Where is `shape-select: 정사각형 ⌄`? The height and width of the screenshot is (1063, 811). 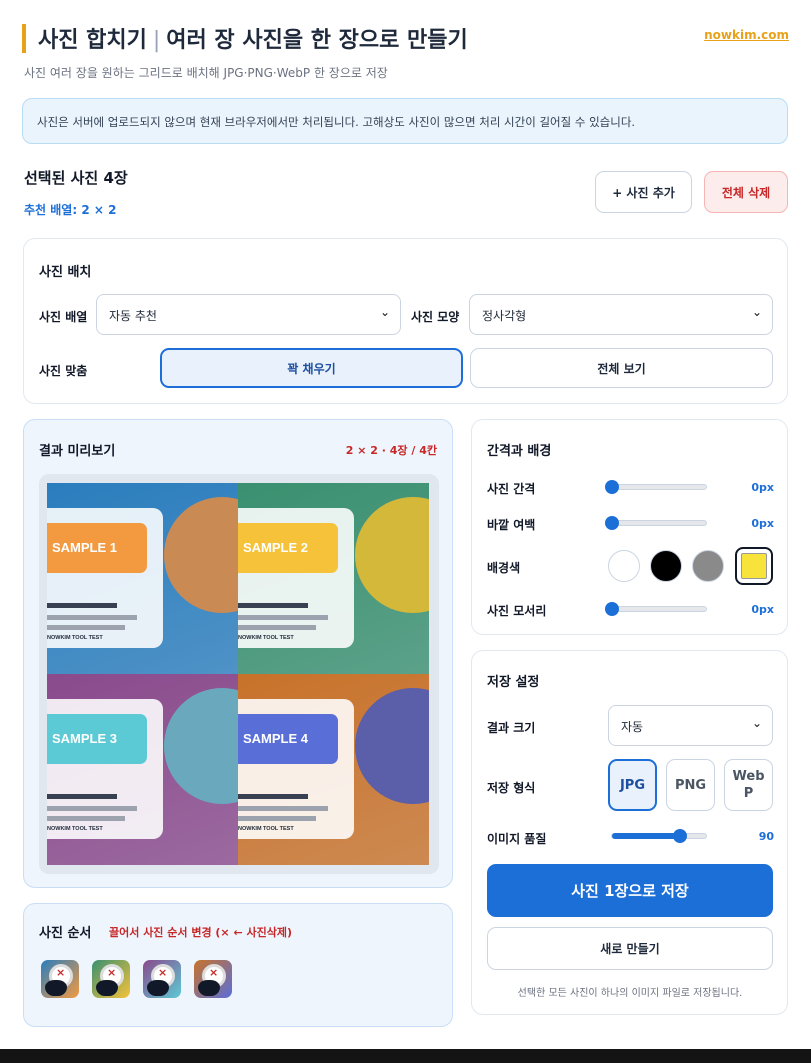 shape-select: 정사각형 ⌄ is located at coordinates (621, 314).